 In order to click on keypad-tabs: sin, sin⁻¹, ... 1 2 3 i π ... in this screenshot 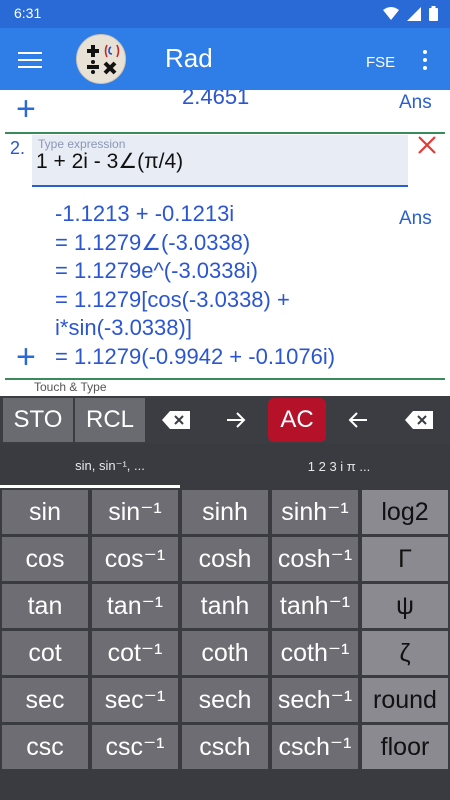, I will do `click(225, 466)`.